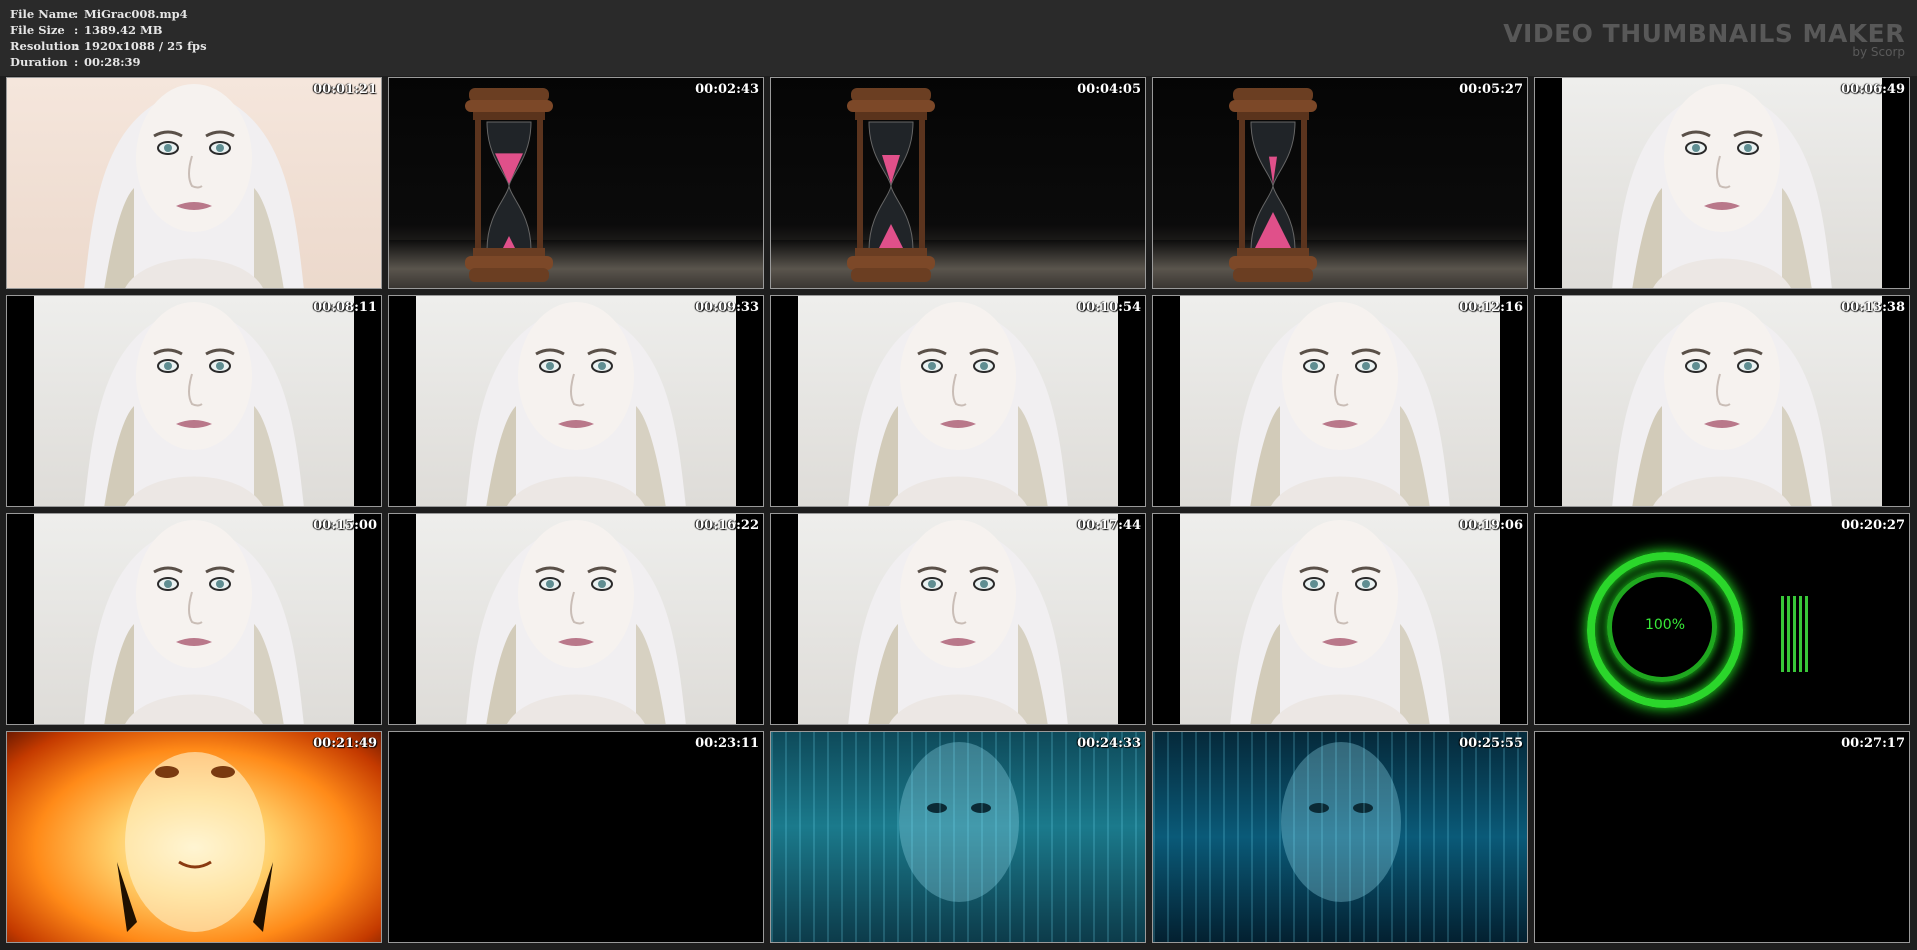 This screenshot has width=1917, height=950. I want to click on thumbnail: 00:09:33, so click(576, 401).